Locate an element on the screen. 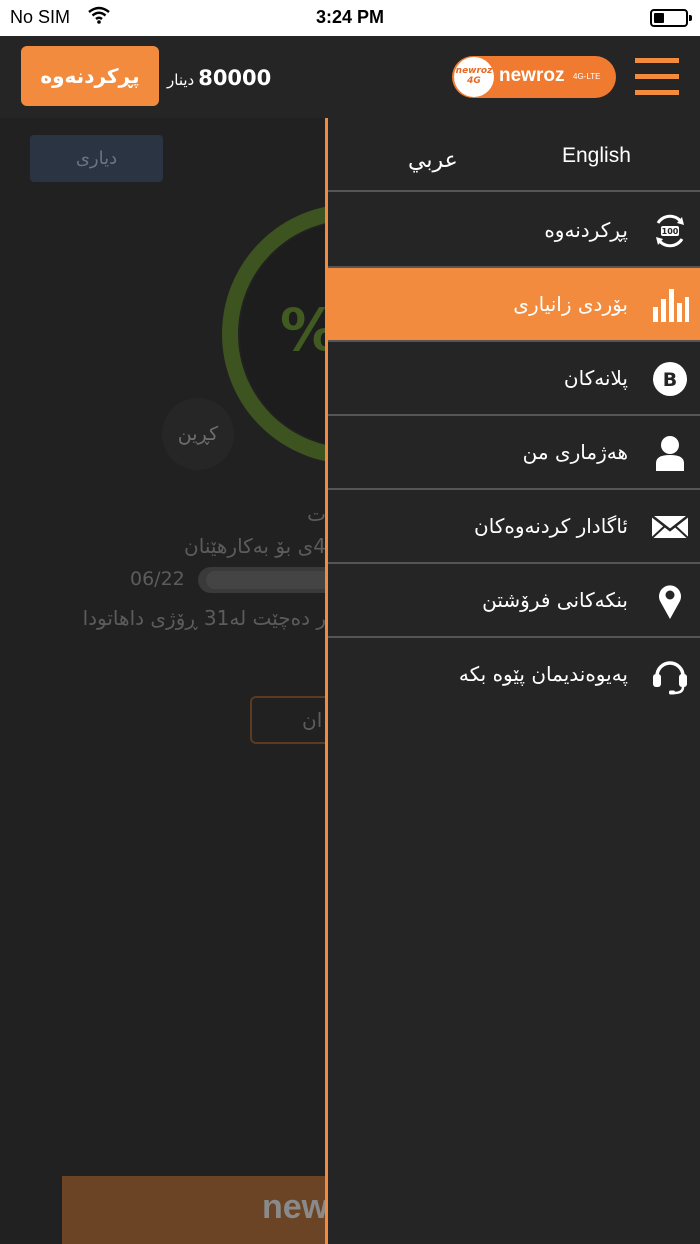 This screenshot has width=700, height=1244. logo-word: newroz is located at coordinates (532, 75).